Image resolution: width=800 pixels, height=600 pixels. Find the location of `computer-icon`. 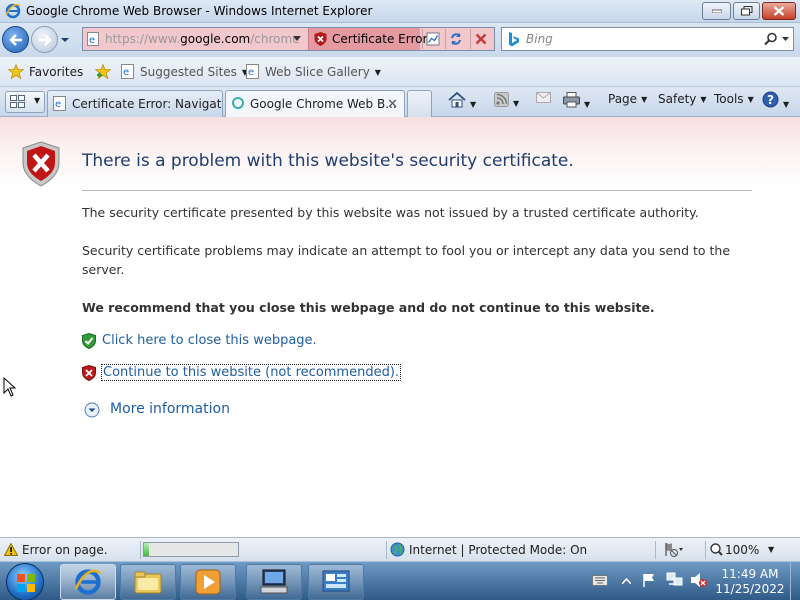

computer-icon is located at coordinates (274, 581).